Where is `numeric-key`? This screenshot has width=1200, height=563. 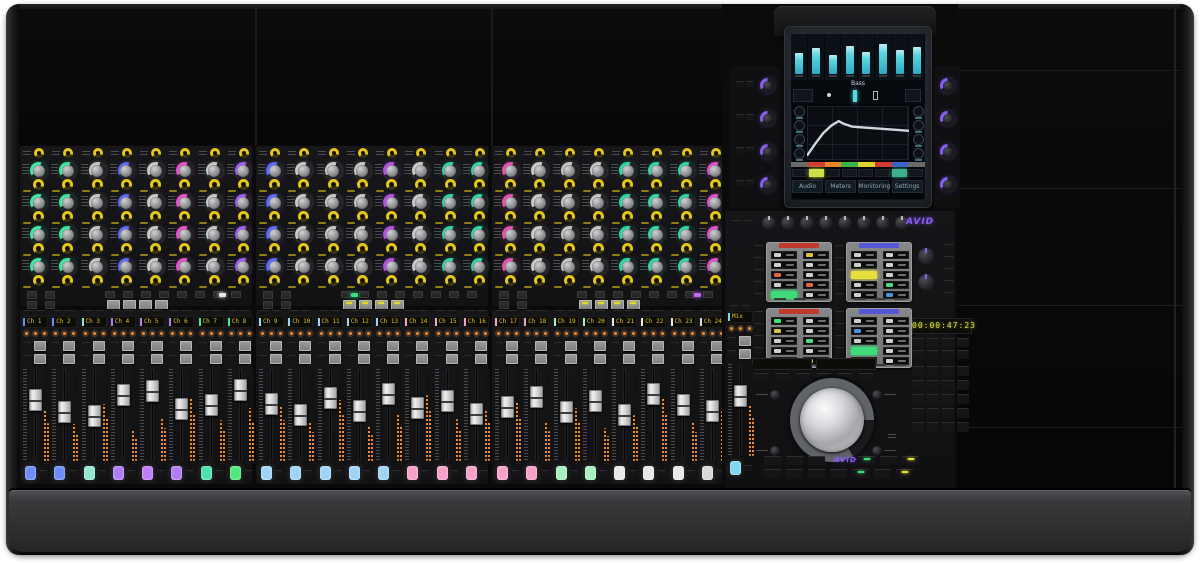
numeric-key is located at coordinates (963, 385).